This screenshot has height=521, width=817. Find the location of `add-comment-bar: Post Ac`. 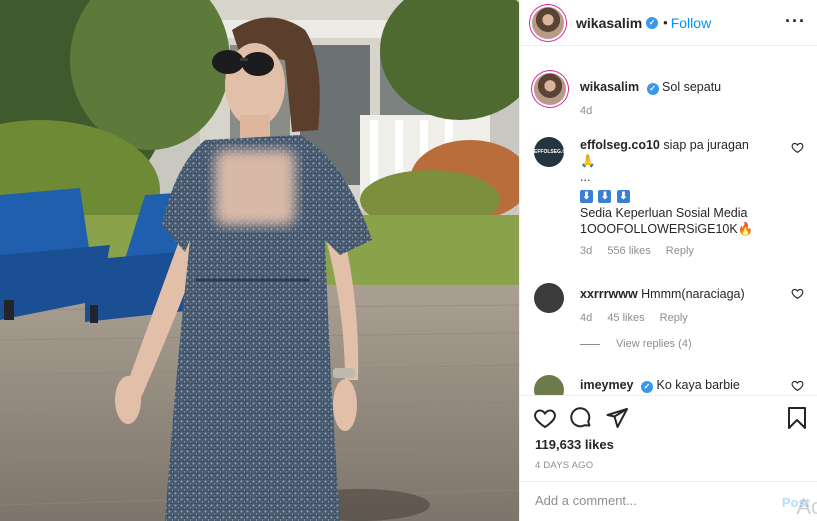

add-comment-bar: Post Ac is located at coordinates (668, 501).